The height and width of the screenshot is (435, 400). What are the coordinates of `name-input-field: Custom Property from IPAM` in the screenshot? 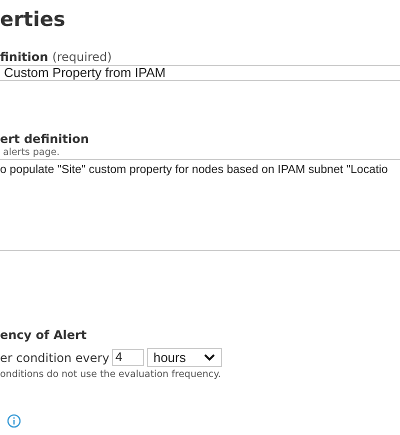 It's located at (200, 73).